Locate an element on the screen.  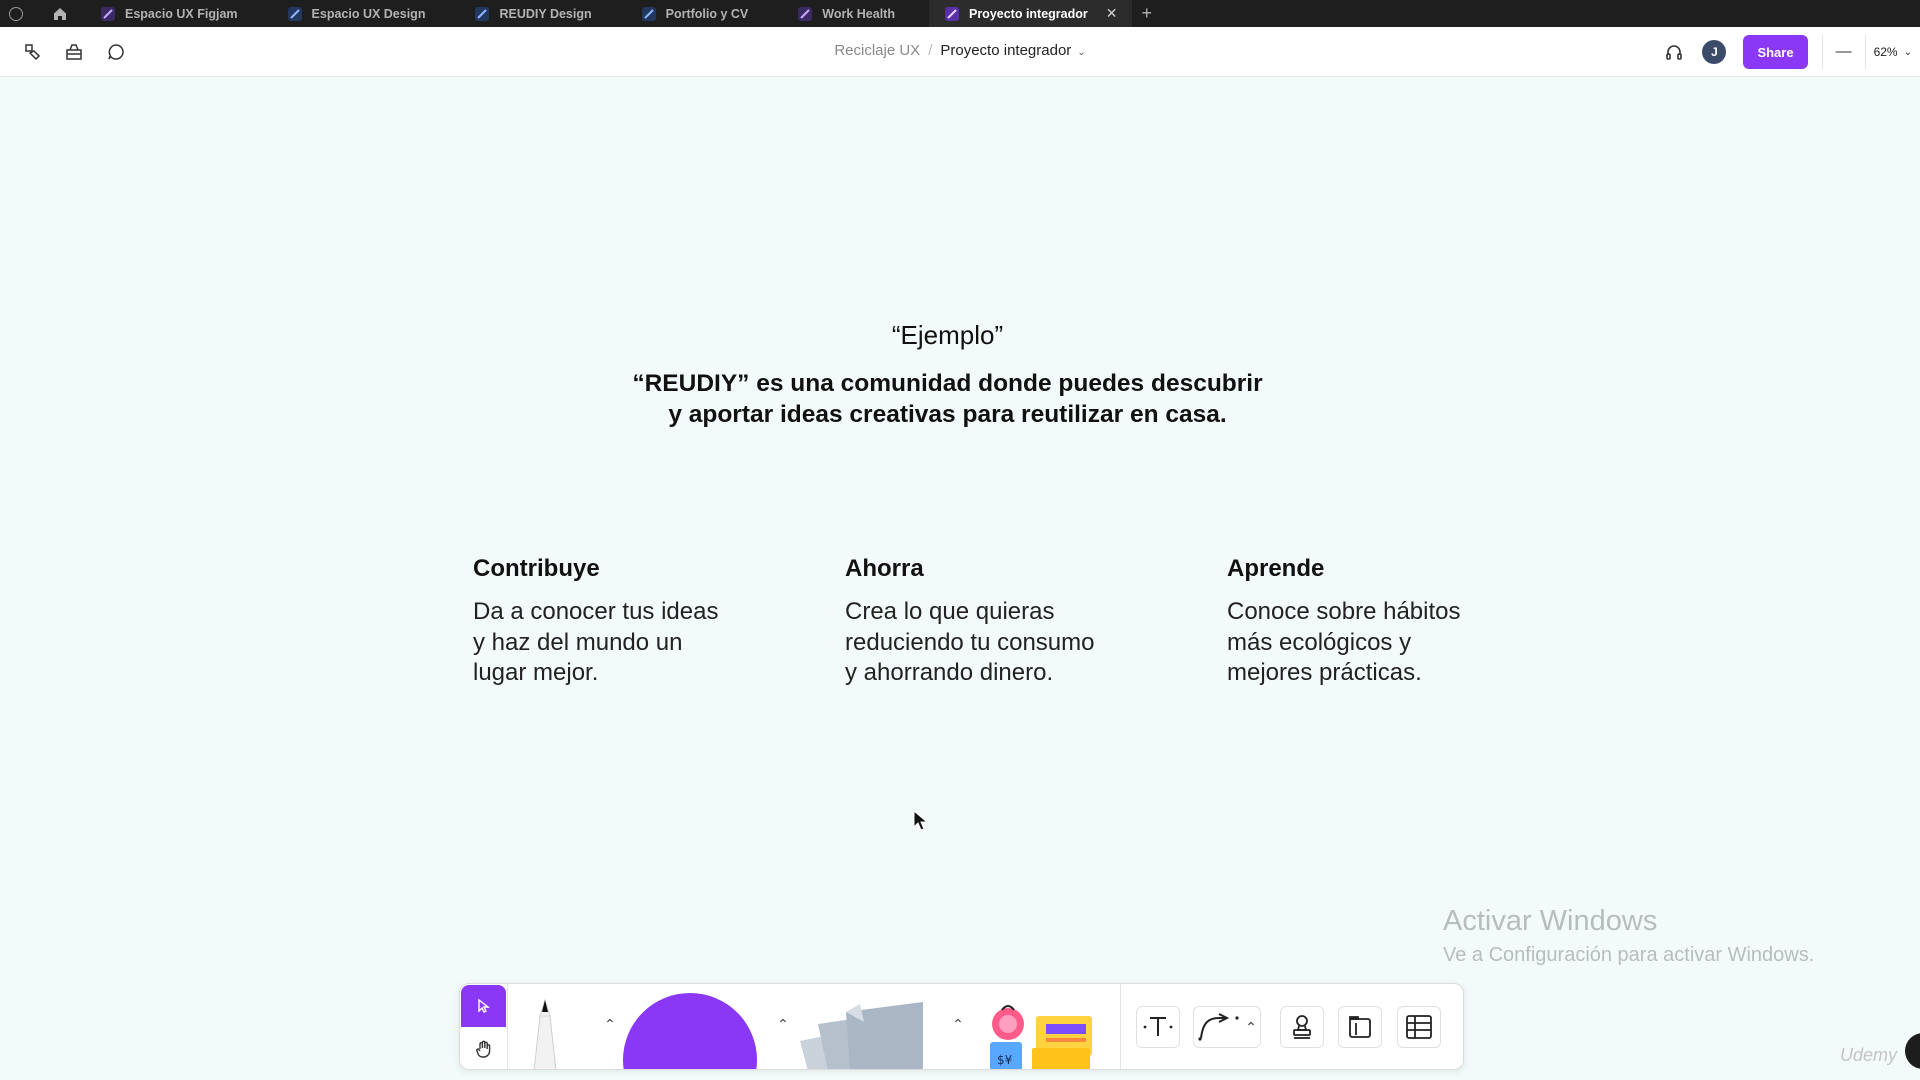
tab-label: Proyecto integrador is located at coordinates (1028, 13).